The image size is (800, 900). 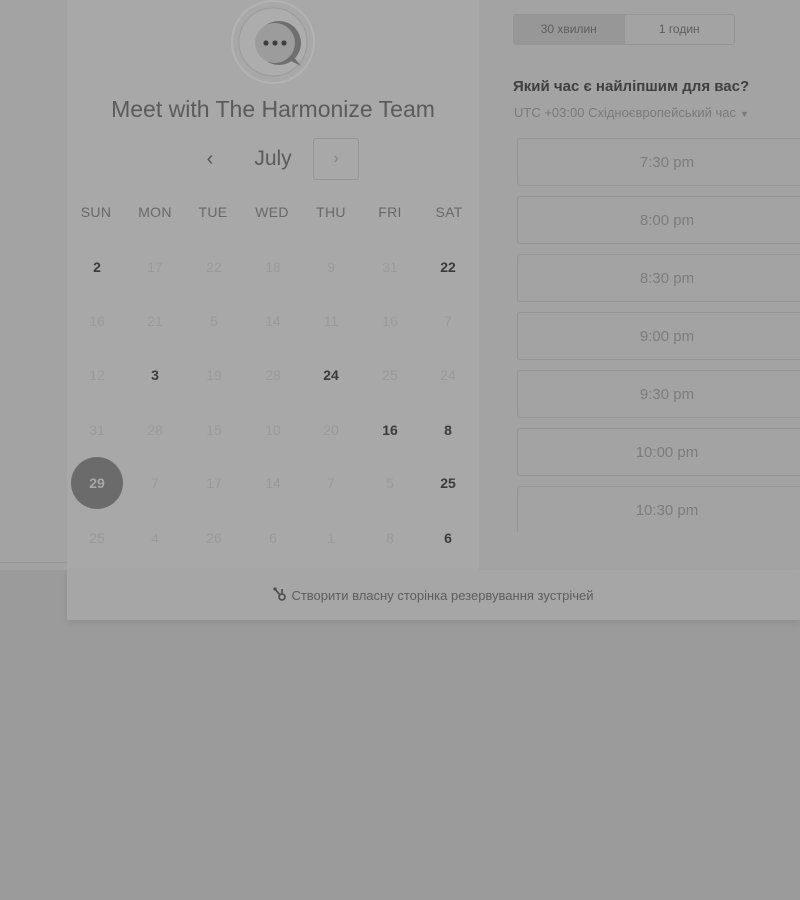 I want to click on duration-1-hour-tab: 1 годин, so click(x=679, y=29).